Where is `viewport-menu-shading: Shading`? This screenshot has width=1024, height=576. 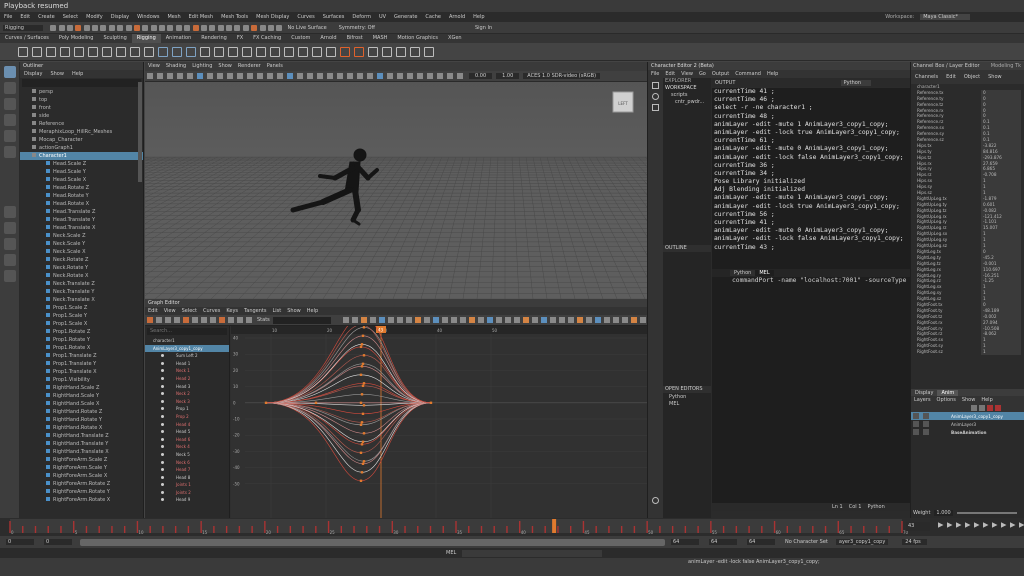 viewport-menu-shading: Shading is located at coordinates (176, 66).